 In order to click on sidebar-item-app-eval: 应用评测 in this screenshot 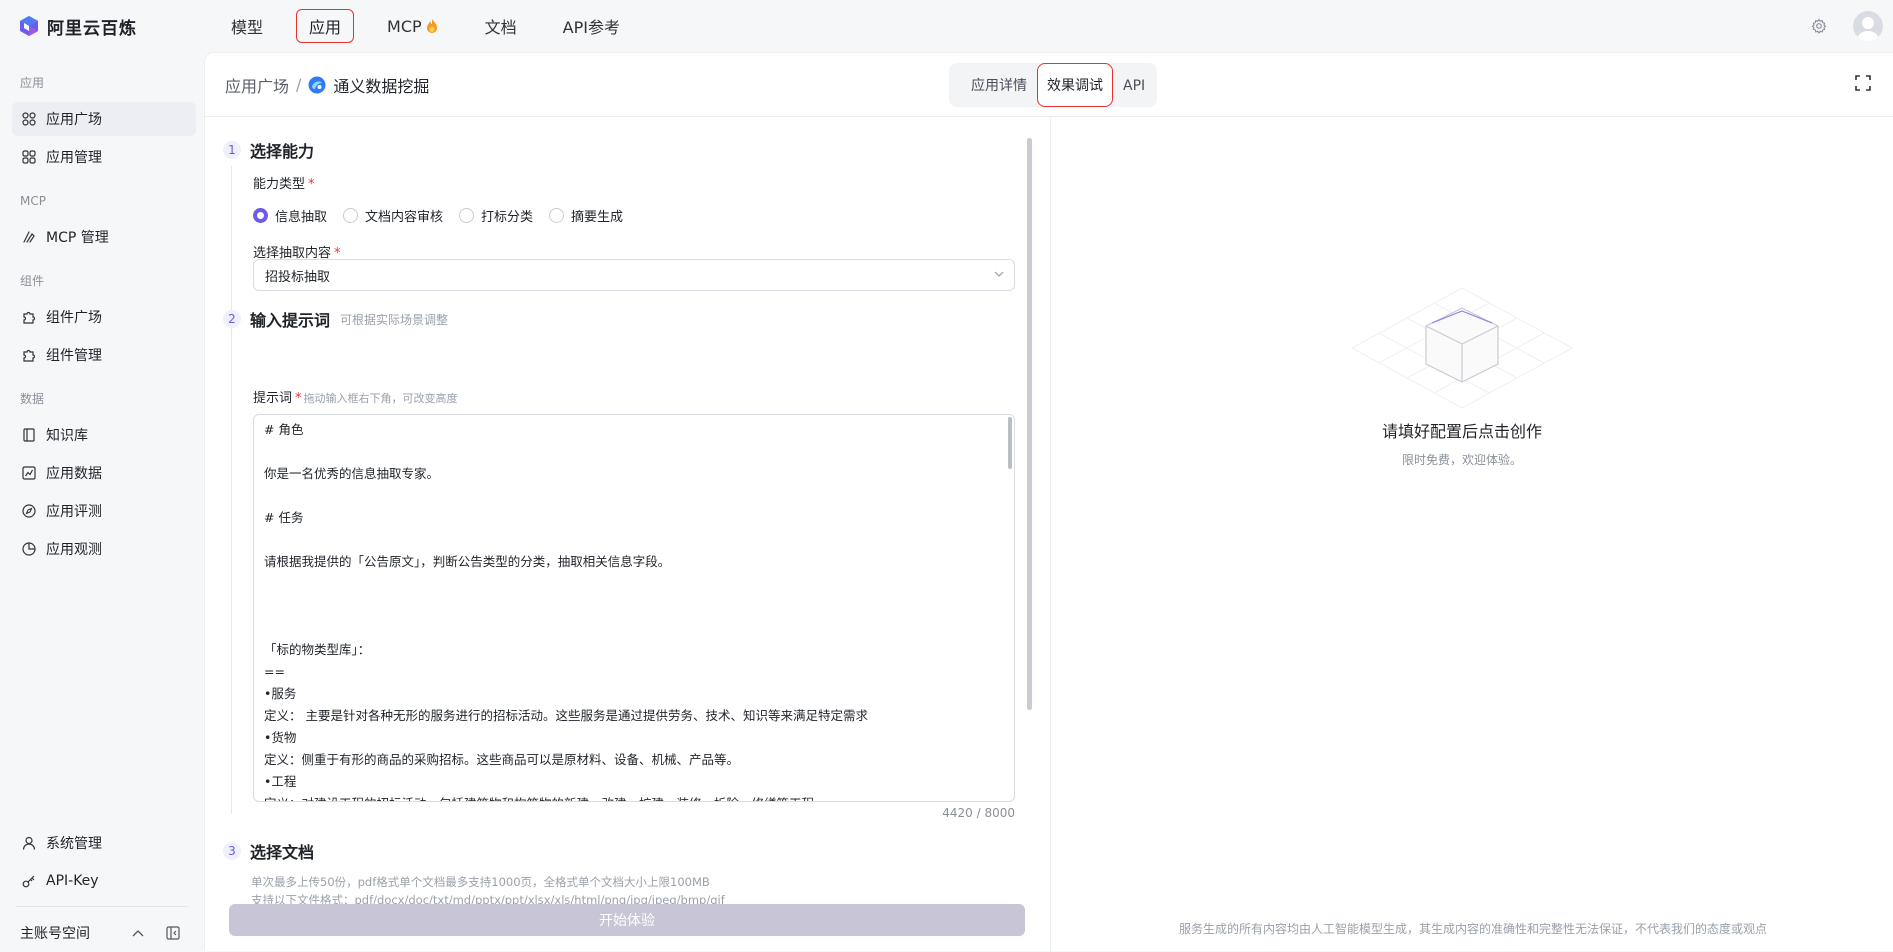, I will do `click(104, 511)`.